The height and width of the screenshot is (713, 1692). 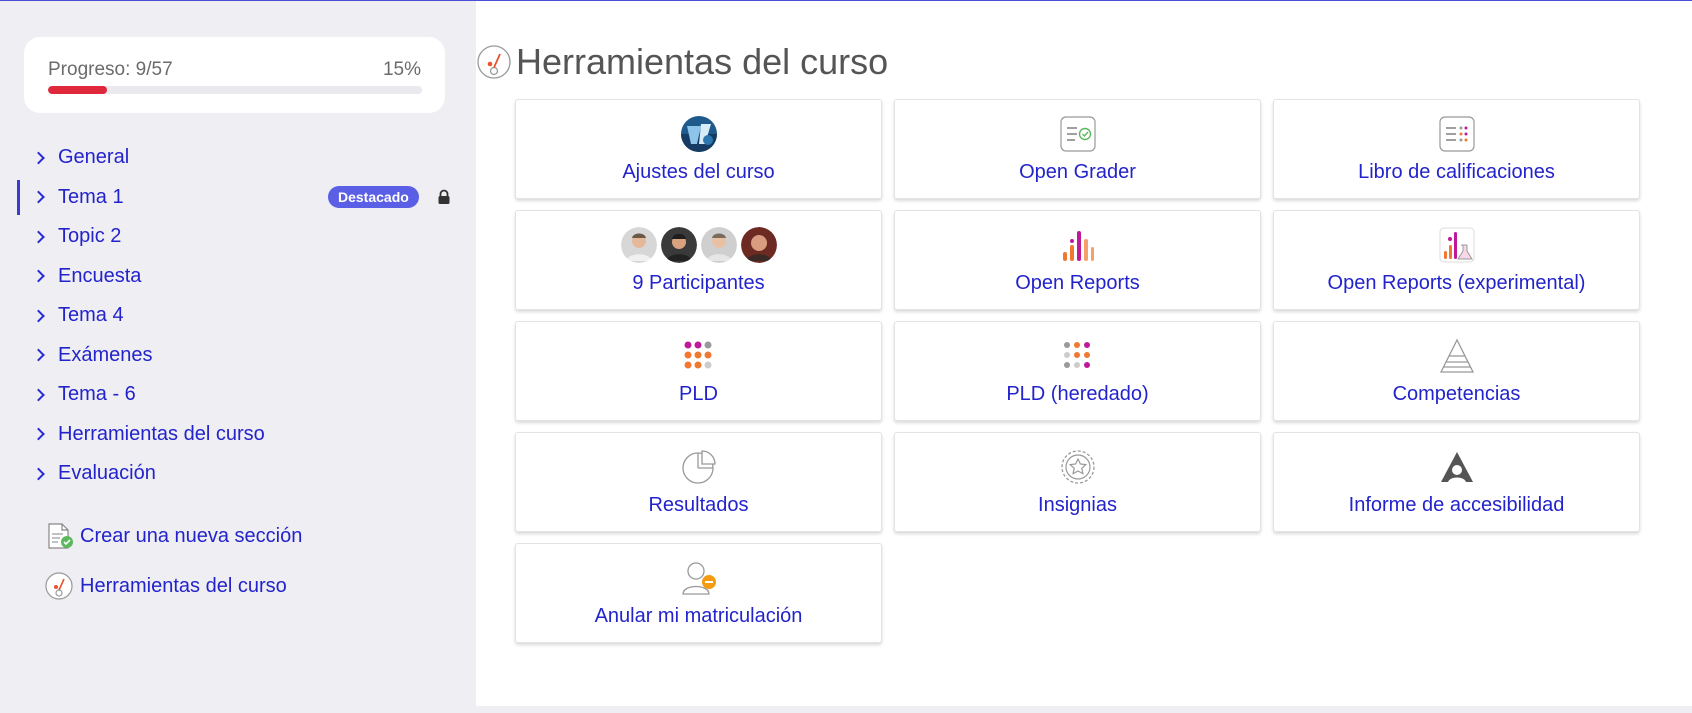 I want to click on section-item-herramientas: Herramientas del curso, so click(x=238, y=435).